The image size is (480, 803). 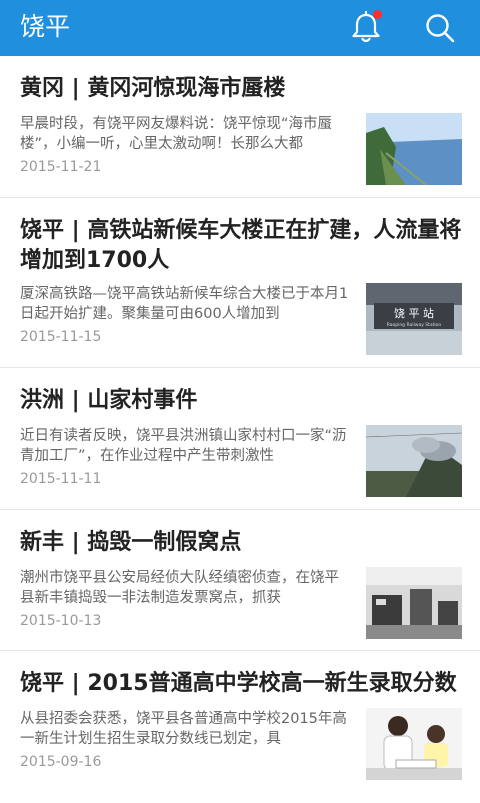 I want to click on article-date: 2015-11-15, so click(x=61, y=337).